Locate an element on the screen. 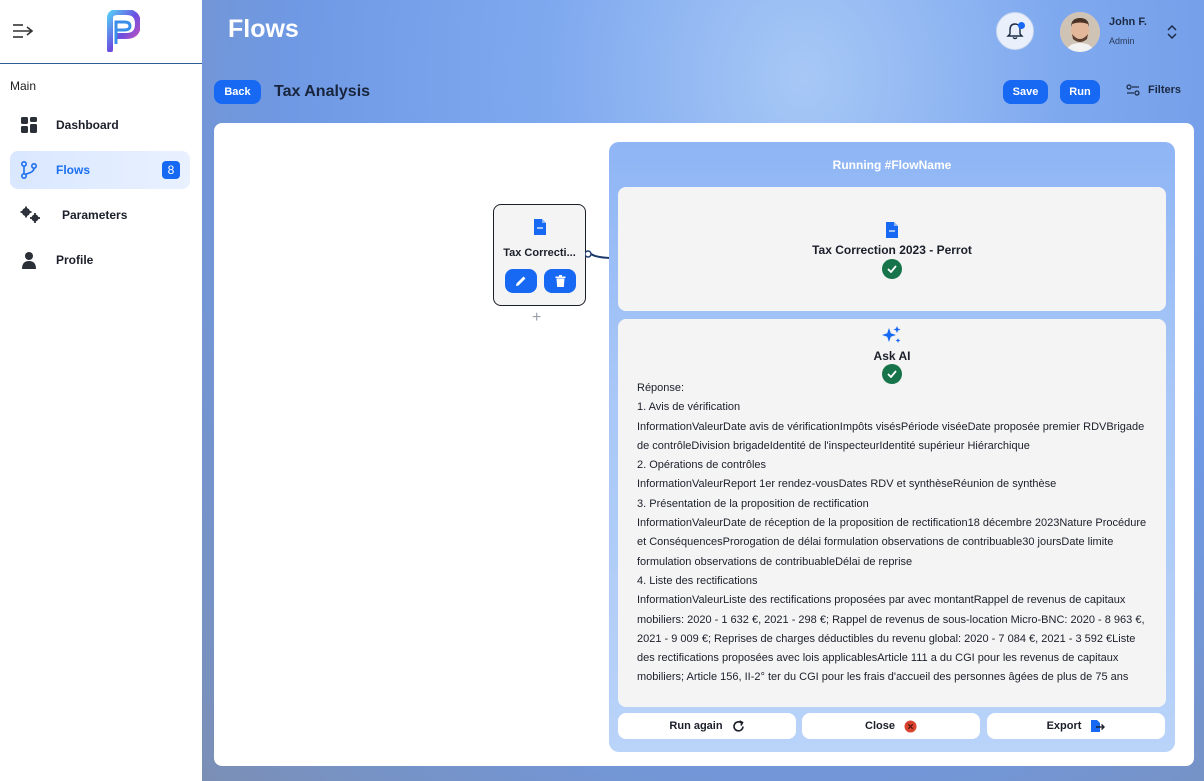 The image size is (1204, 781). response-line: 1. Avis de vérification is located at coordinates (689, 407).